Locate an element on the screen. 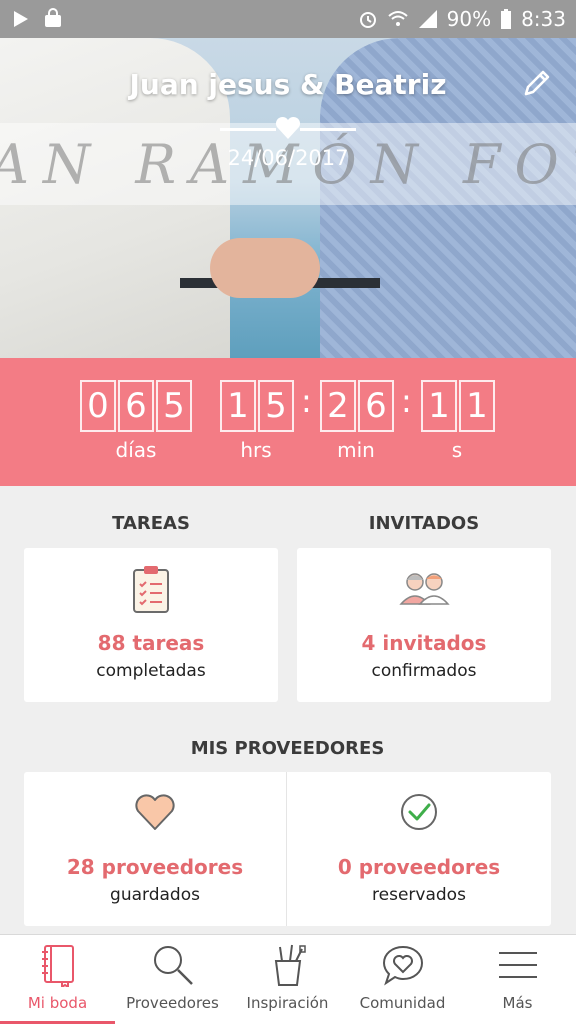  tasks-sub: completadas is located at coordinates (151, 671).